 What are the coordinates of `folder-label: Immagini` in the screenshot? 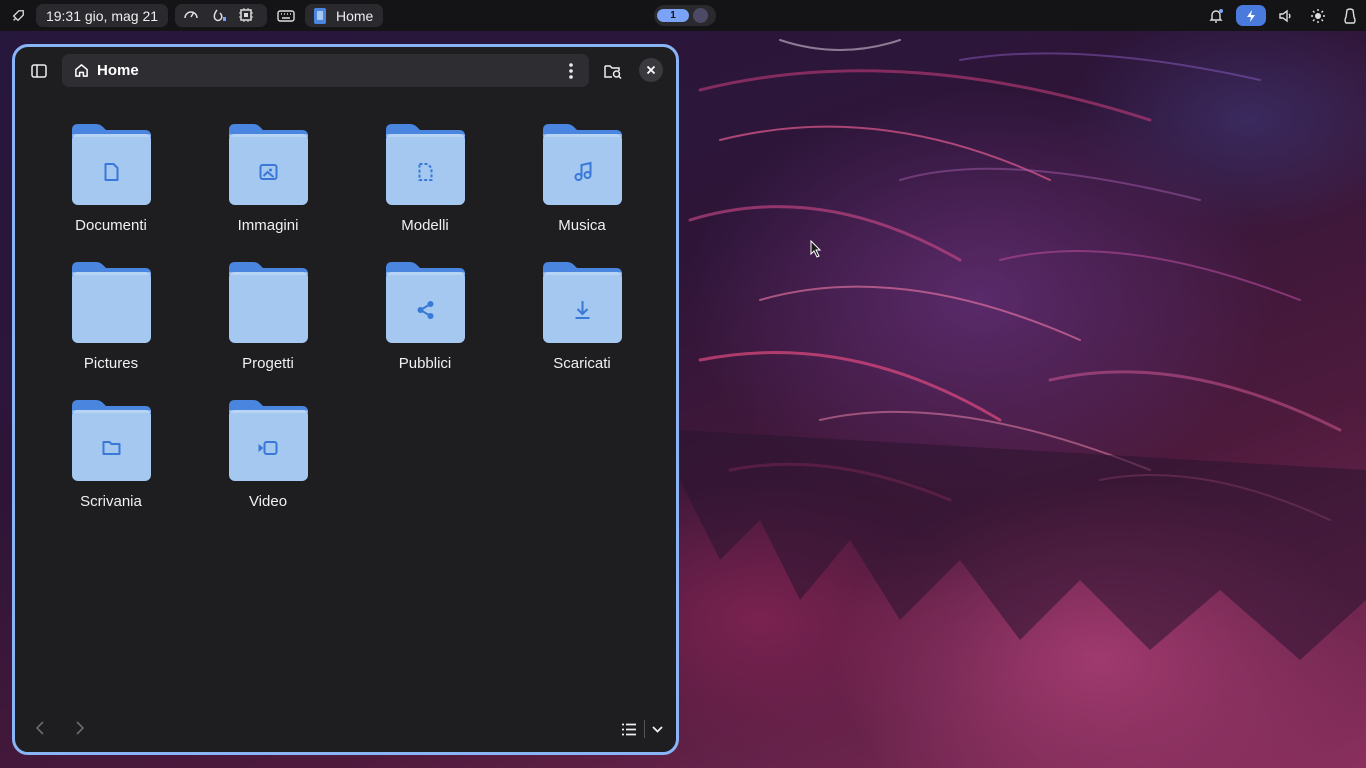 It's located at (268, 225).